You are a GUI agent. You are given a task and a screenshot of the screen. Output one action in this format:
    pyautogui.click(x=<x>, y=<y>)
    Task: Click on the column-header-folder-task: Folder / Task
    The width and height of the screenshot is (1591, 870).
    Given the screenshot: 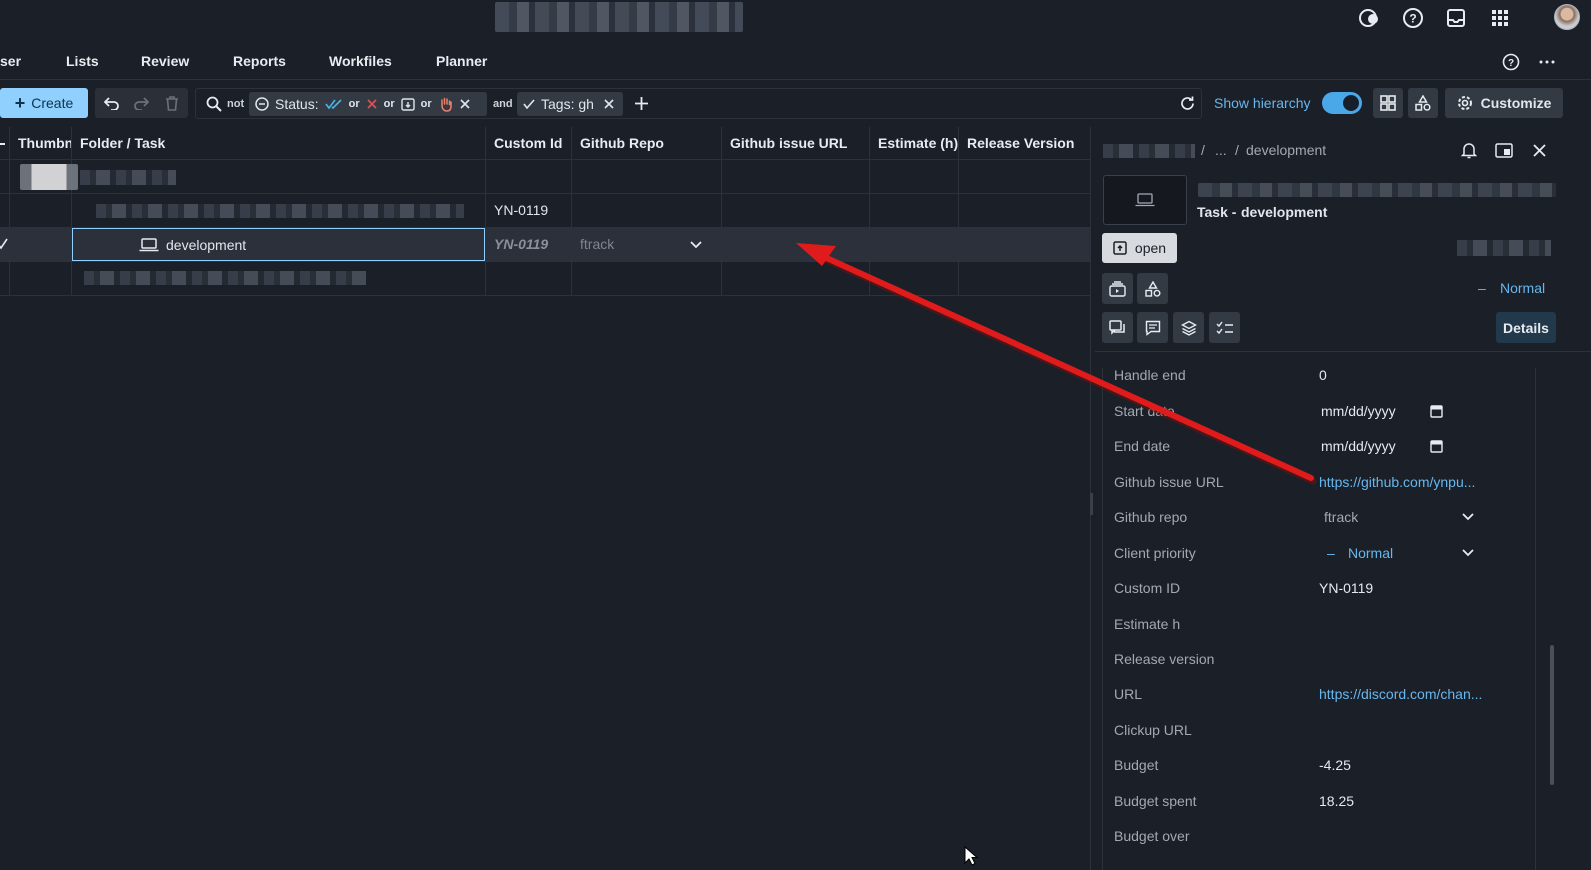 What is the action you would take?
    pyautogui.click(x=279, y=143)
    